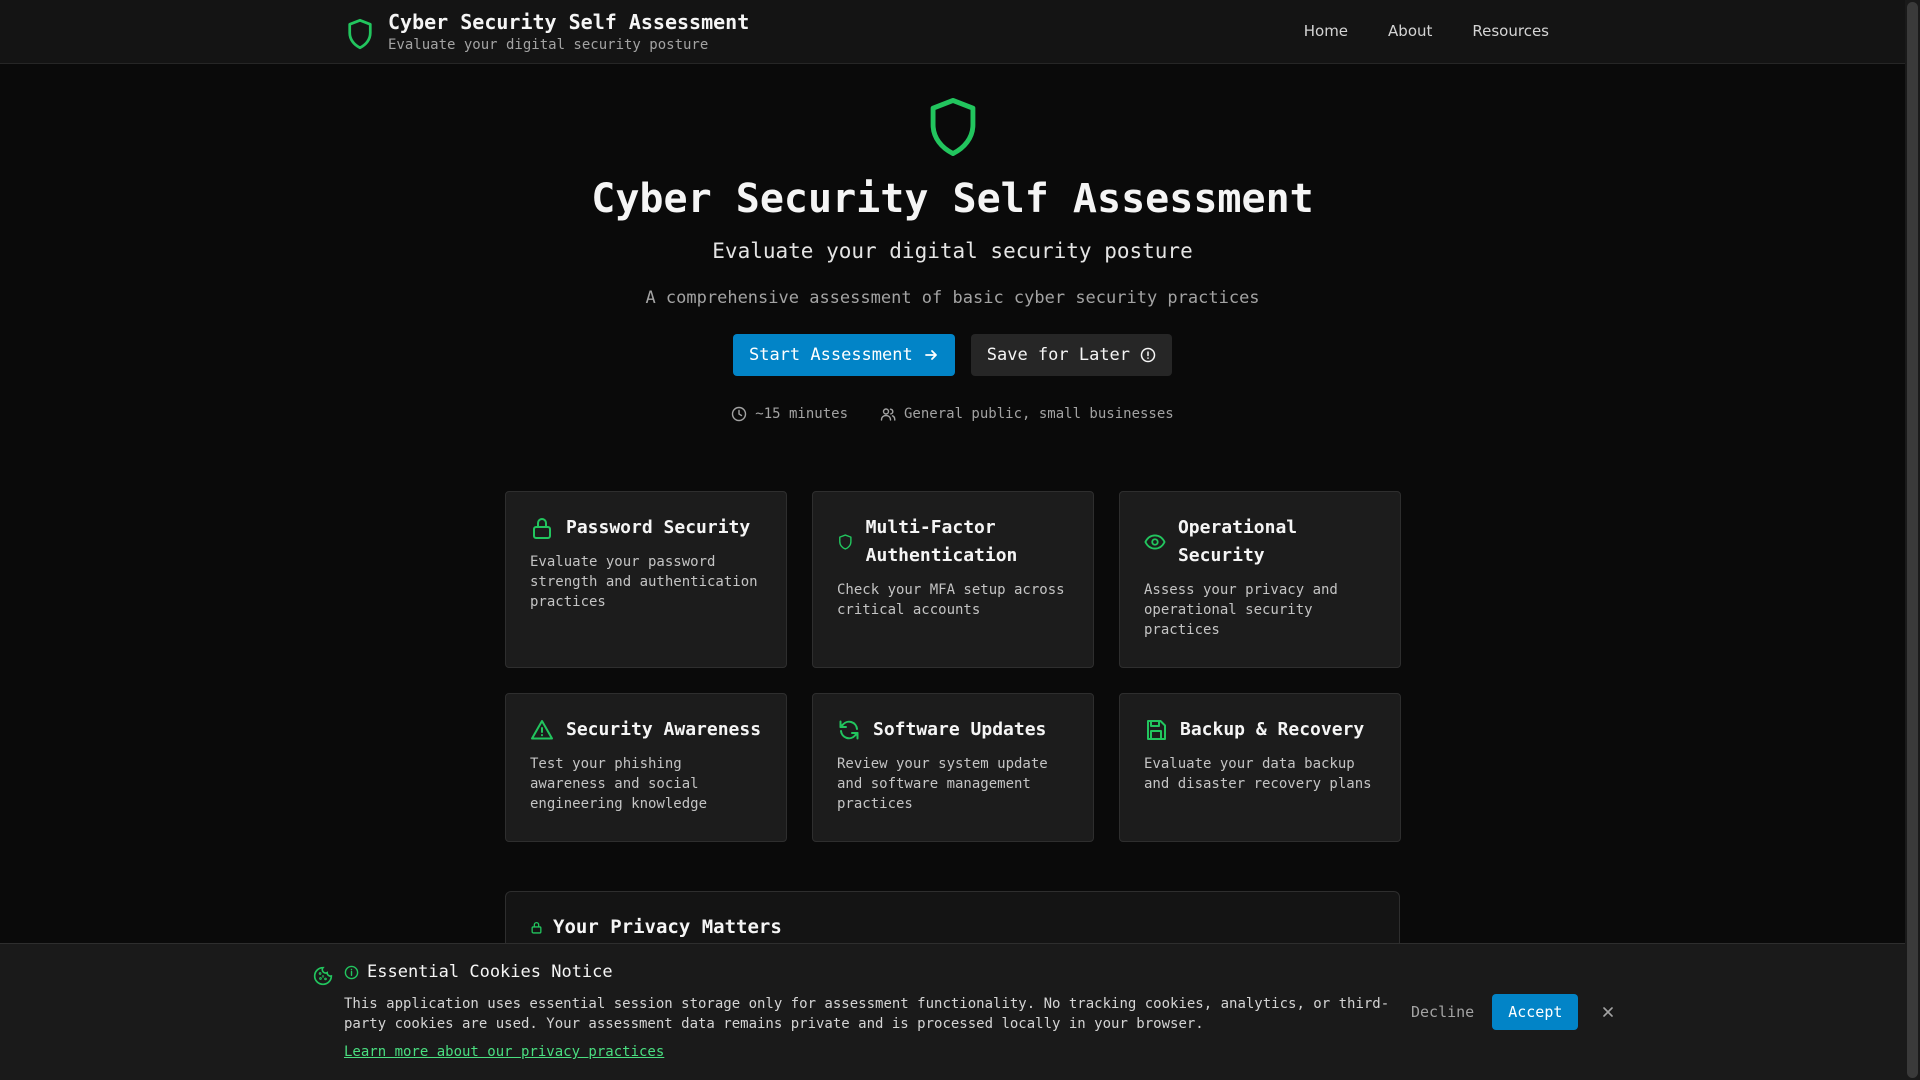 The height and width of the screenshot is (1080, 1920). Describe the element at coordinates (1326, 31) in the screenshot. I see `nav-home: Home` at that location.